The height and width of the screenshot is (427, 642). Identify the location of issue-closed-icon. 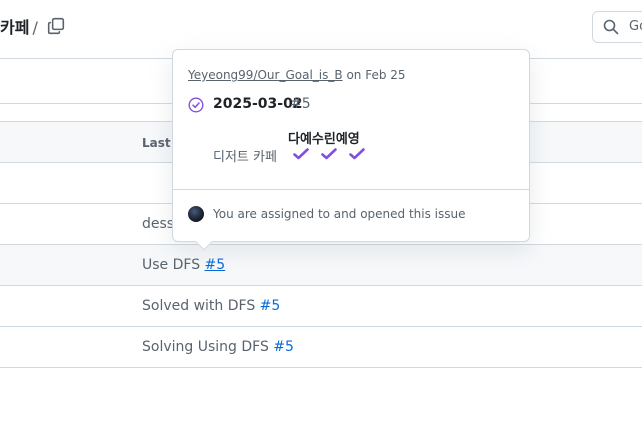
(196, 105).